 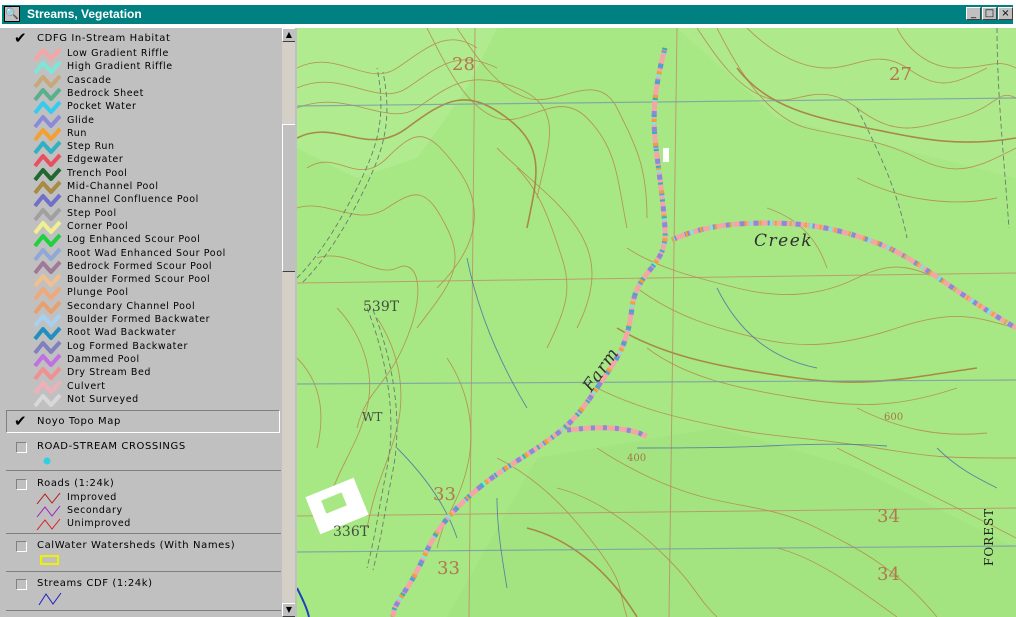 What do you see at coordinates (288, 610) in the screenshot?
I see `scroll-down-button: ▼` at bounding box center [288, 610].